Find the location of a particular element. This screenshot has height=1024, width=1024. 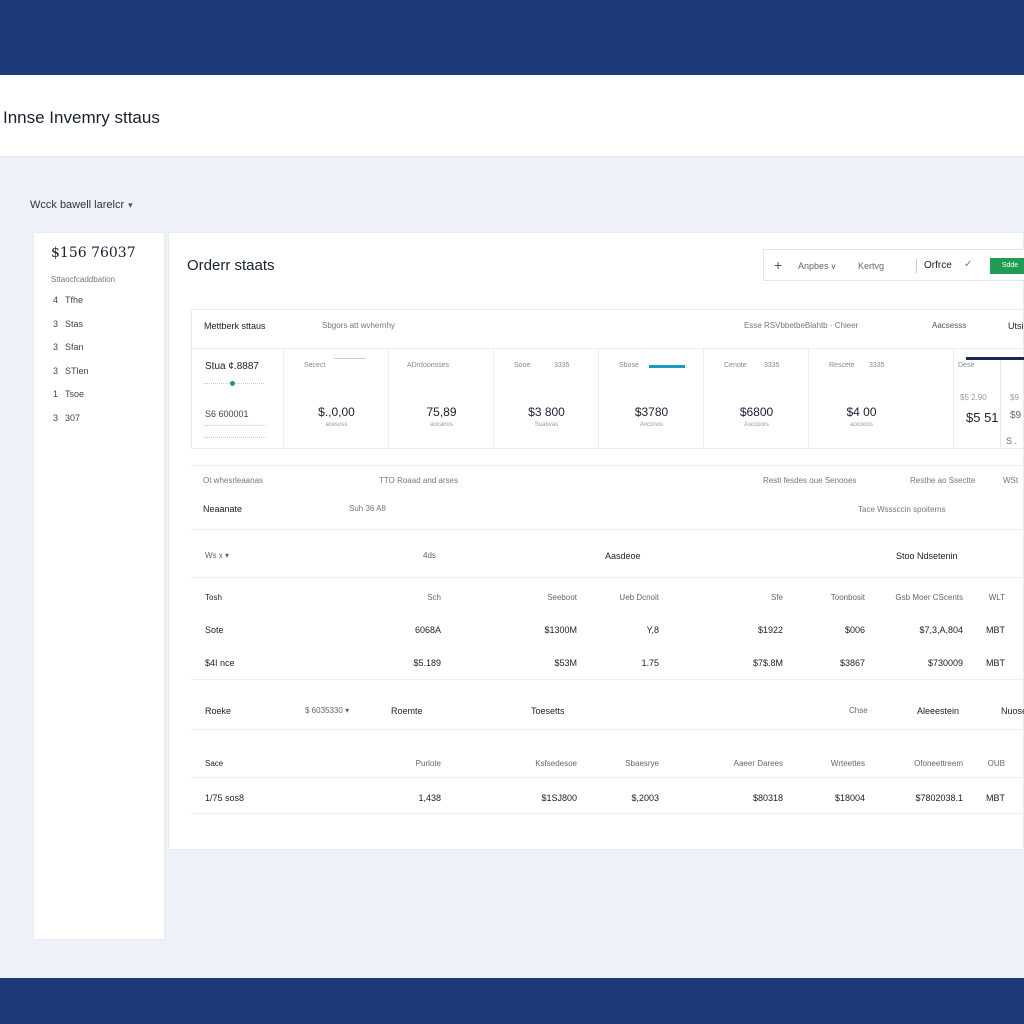

top-band is located at coordinates (512, 37).